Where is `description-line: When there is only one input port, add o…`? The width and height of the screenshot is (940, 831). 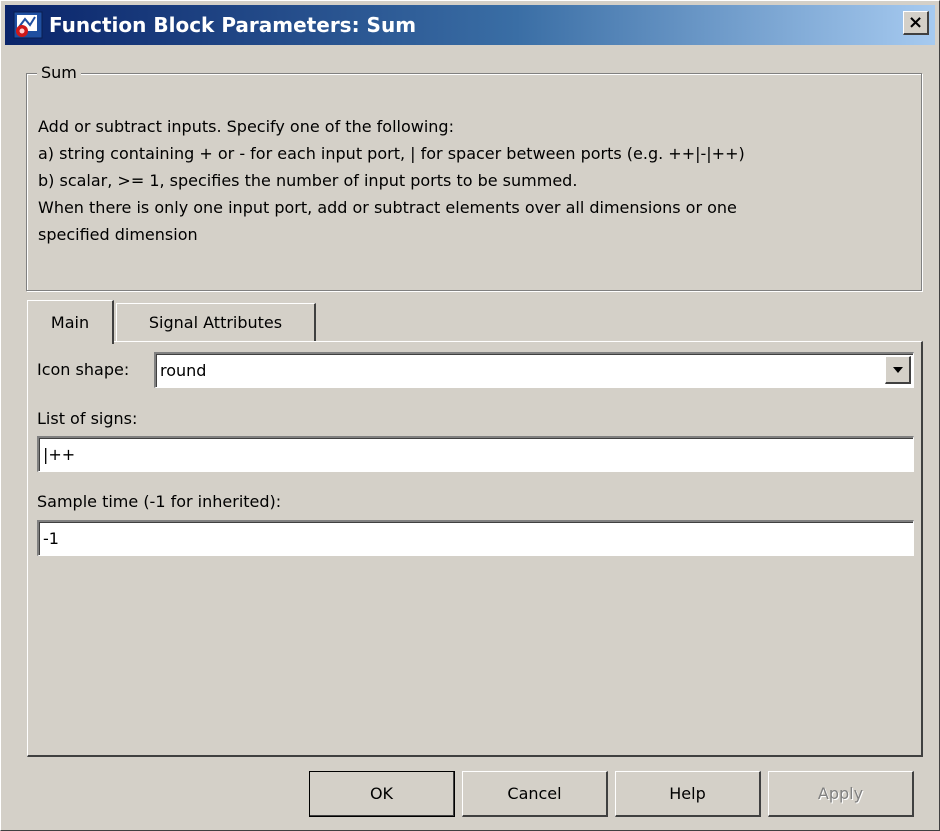 description-line: When there is only one input port, add o… is located at coordinates (387, 207).